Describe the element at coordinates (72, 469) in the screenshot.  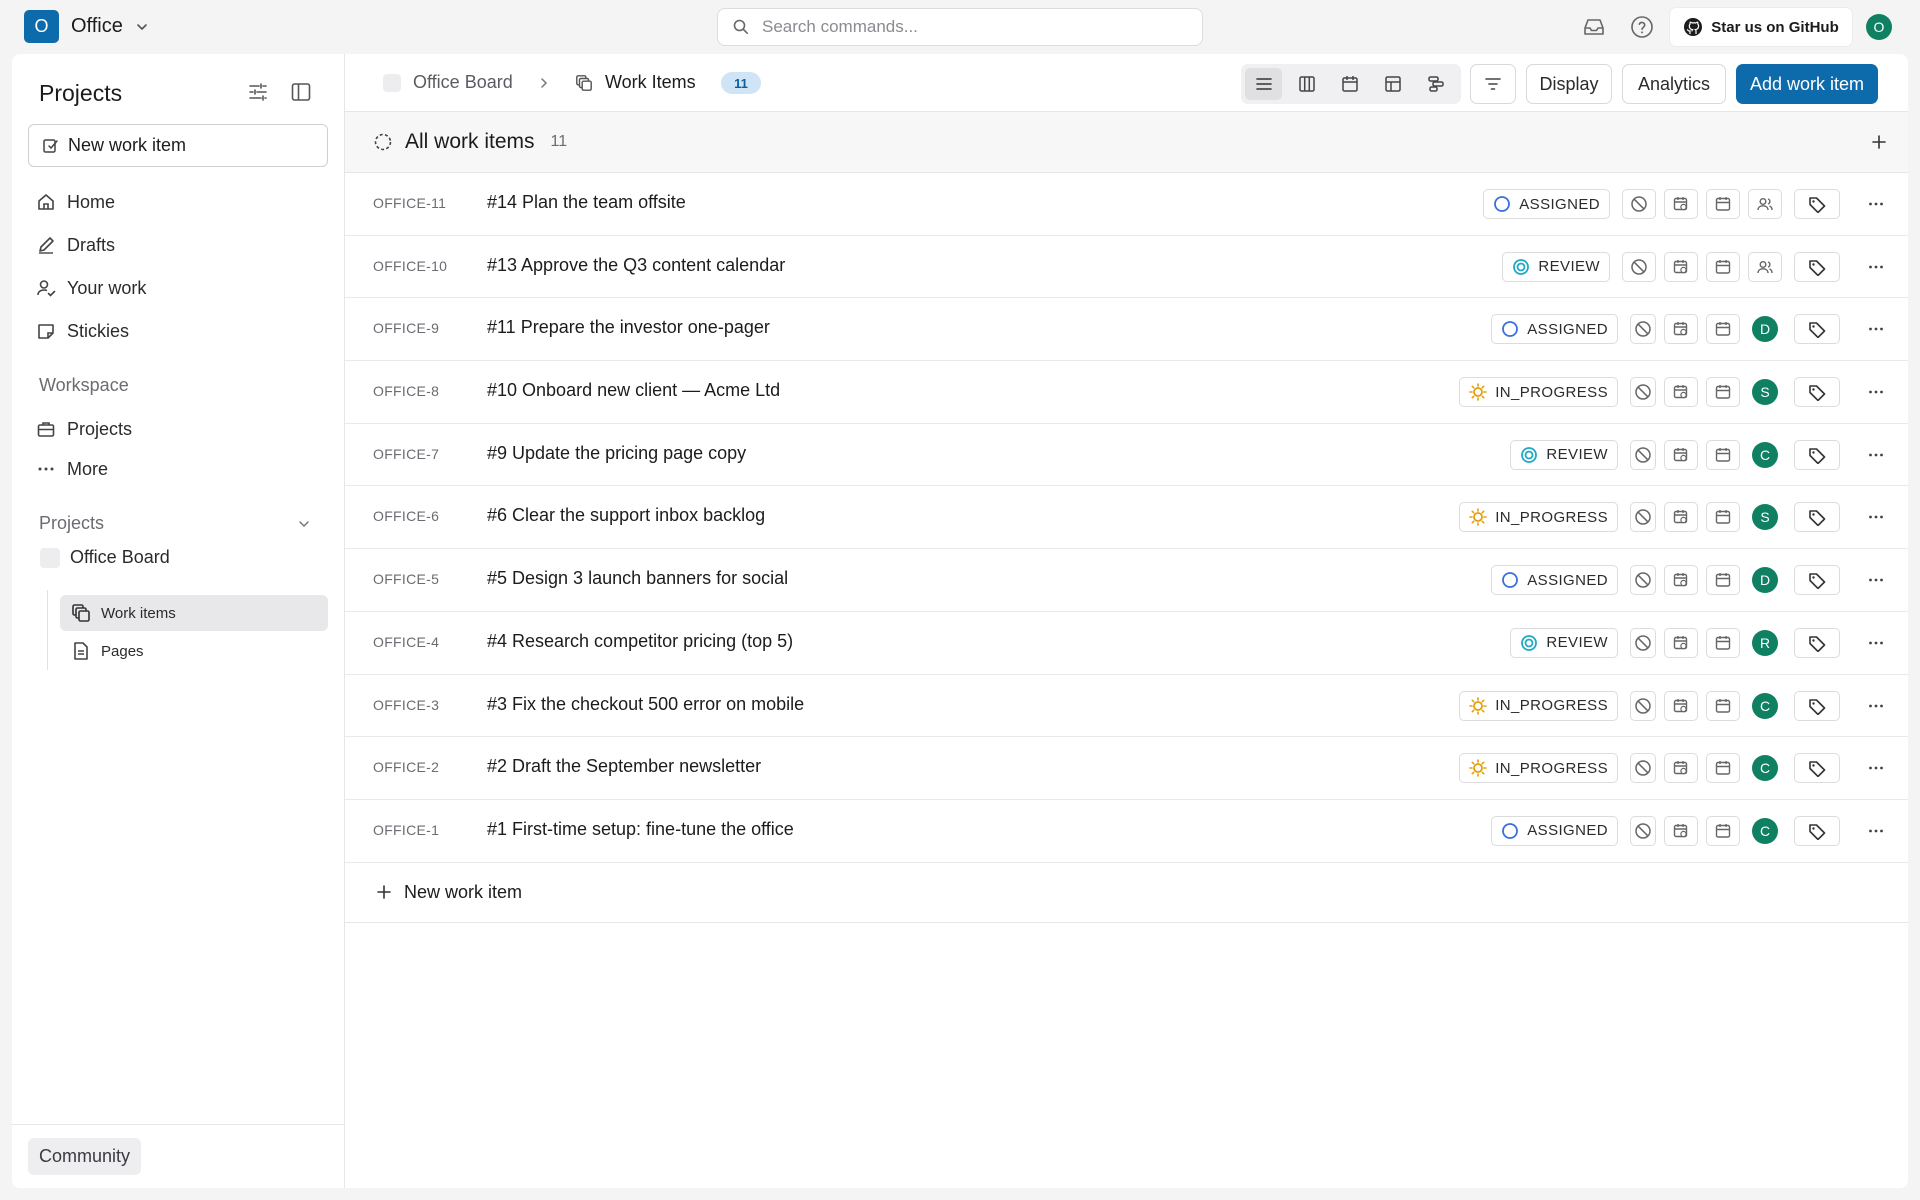
I see `sidebar-item-more: More` at that location.